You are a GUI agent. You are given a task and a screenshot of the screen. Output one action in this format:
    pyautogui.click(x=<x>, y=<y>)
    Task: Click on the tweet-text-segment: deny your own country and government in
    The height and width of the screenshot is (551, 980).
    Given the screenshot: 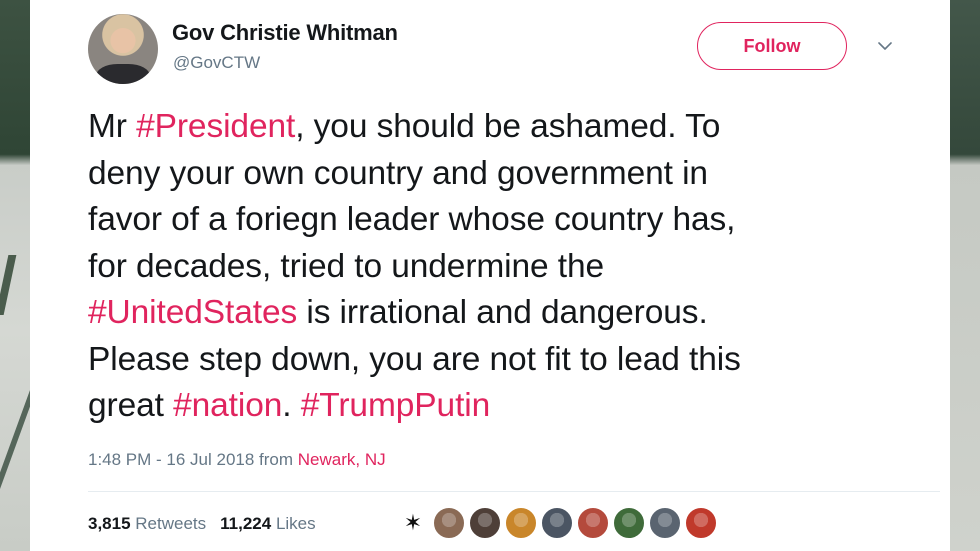 What is the action you would take?
    pyautogui.click(x=398, y=173)
    